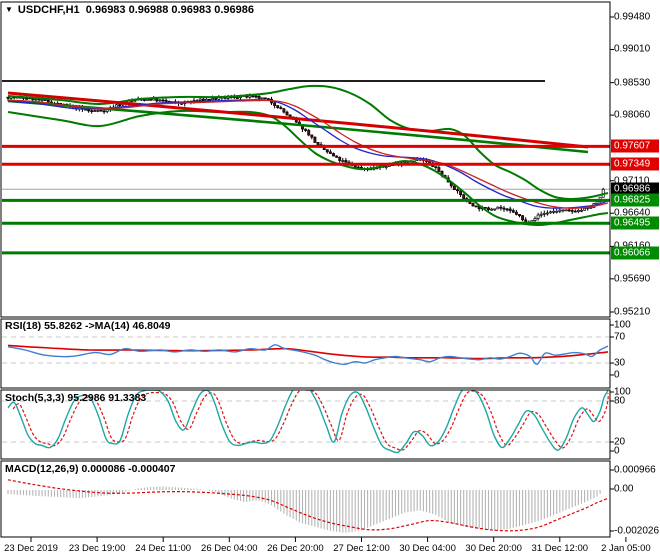 The image size is (660, 560). What do you see at coordinates (560, 548) in the screenshot?
I see `time-axis-label: 31 Dec 12:00` at bounding box center [560, 548].